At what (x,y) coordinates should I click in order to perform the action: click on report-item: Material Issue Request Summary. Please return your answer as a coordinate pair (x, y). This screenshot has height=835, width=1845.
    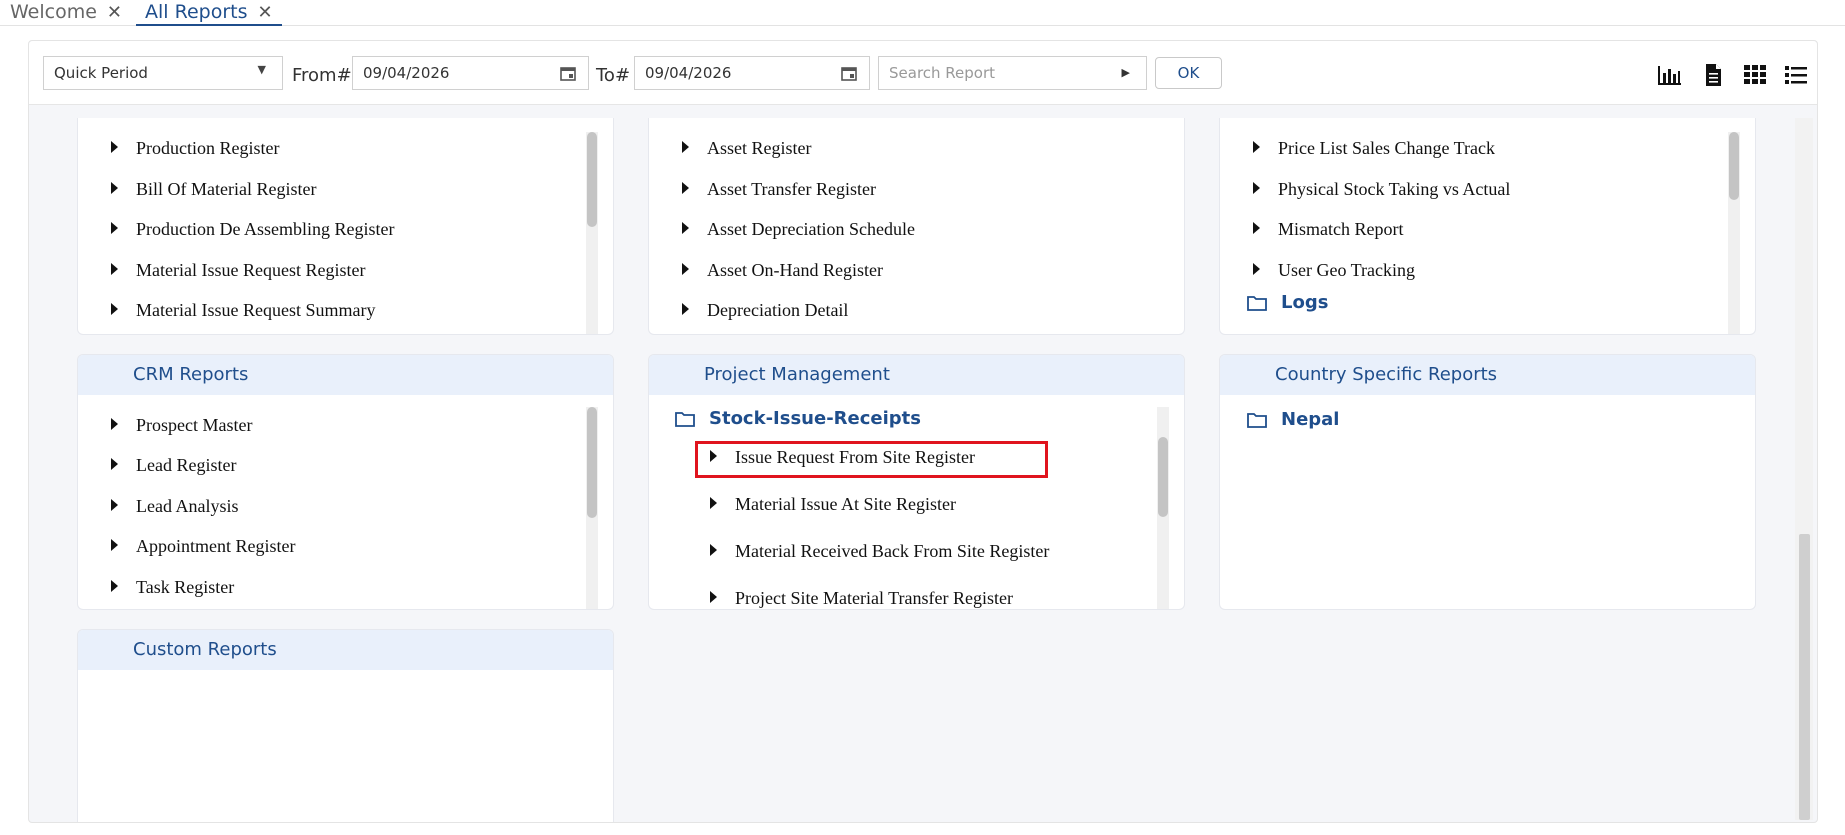
    Looking at the image, I should click on (243, 310).